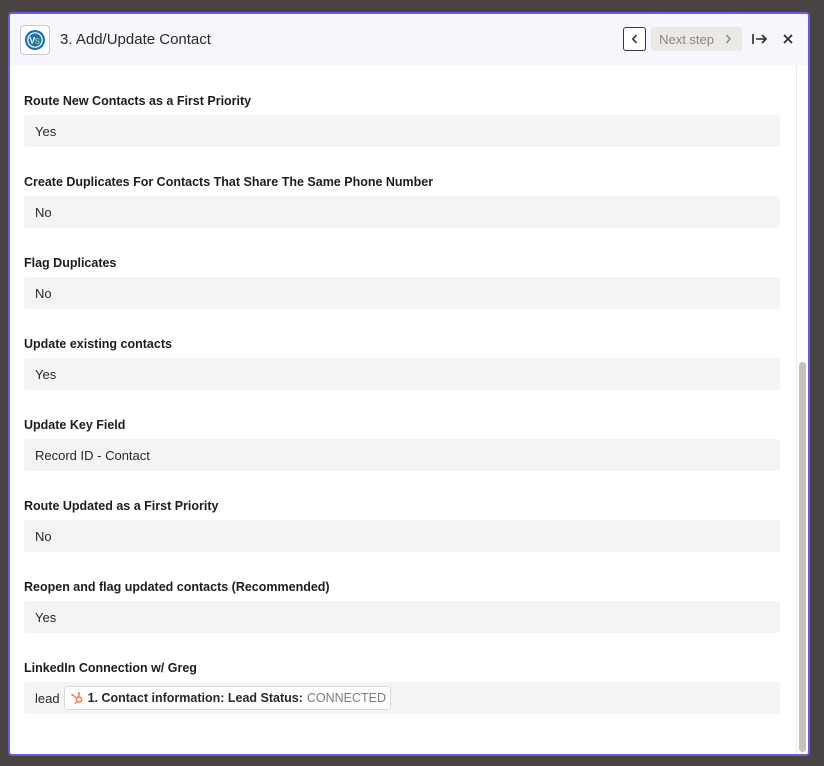  I want to click on field-update-key: Update Key Field Record ID - Contact, so click(402, 444).